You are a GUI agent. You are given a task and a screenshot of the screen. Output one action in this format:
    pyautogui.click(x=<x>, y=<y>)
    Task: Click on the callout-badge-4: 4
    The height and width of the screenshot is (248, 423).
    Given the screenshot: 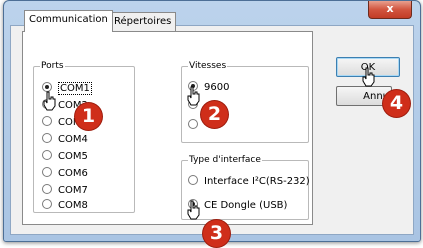 What is the action you would take?
    pyautogui.click(x=396, y=103)
    